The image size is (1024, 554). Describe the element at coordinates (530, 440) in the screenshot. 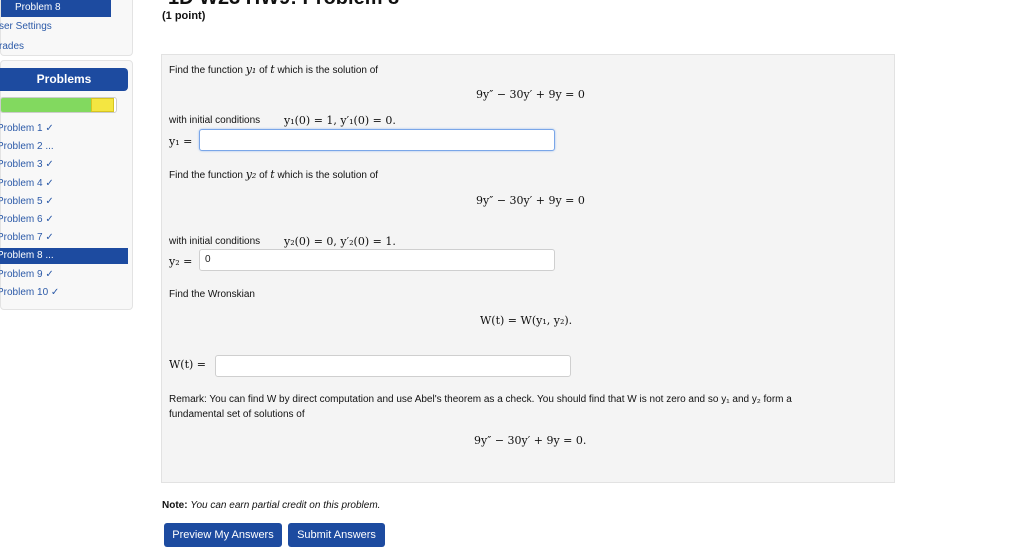

I see `remark-equation: 9y″ − 30y′ + 9y = 0.` at that location.